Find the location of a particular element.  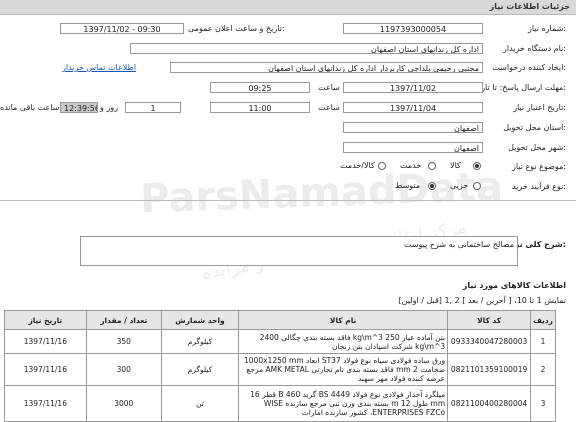

item-quantity: 350 is located at coordinates (123, 341).